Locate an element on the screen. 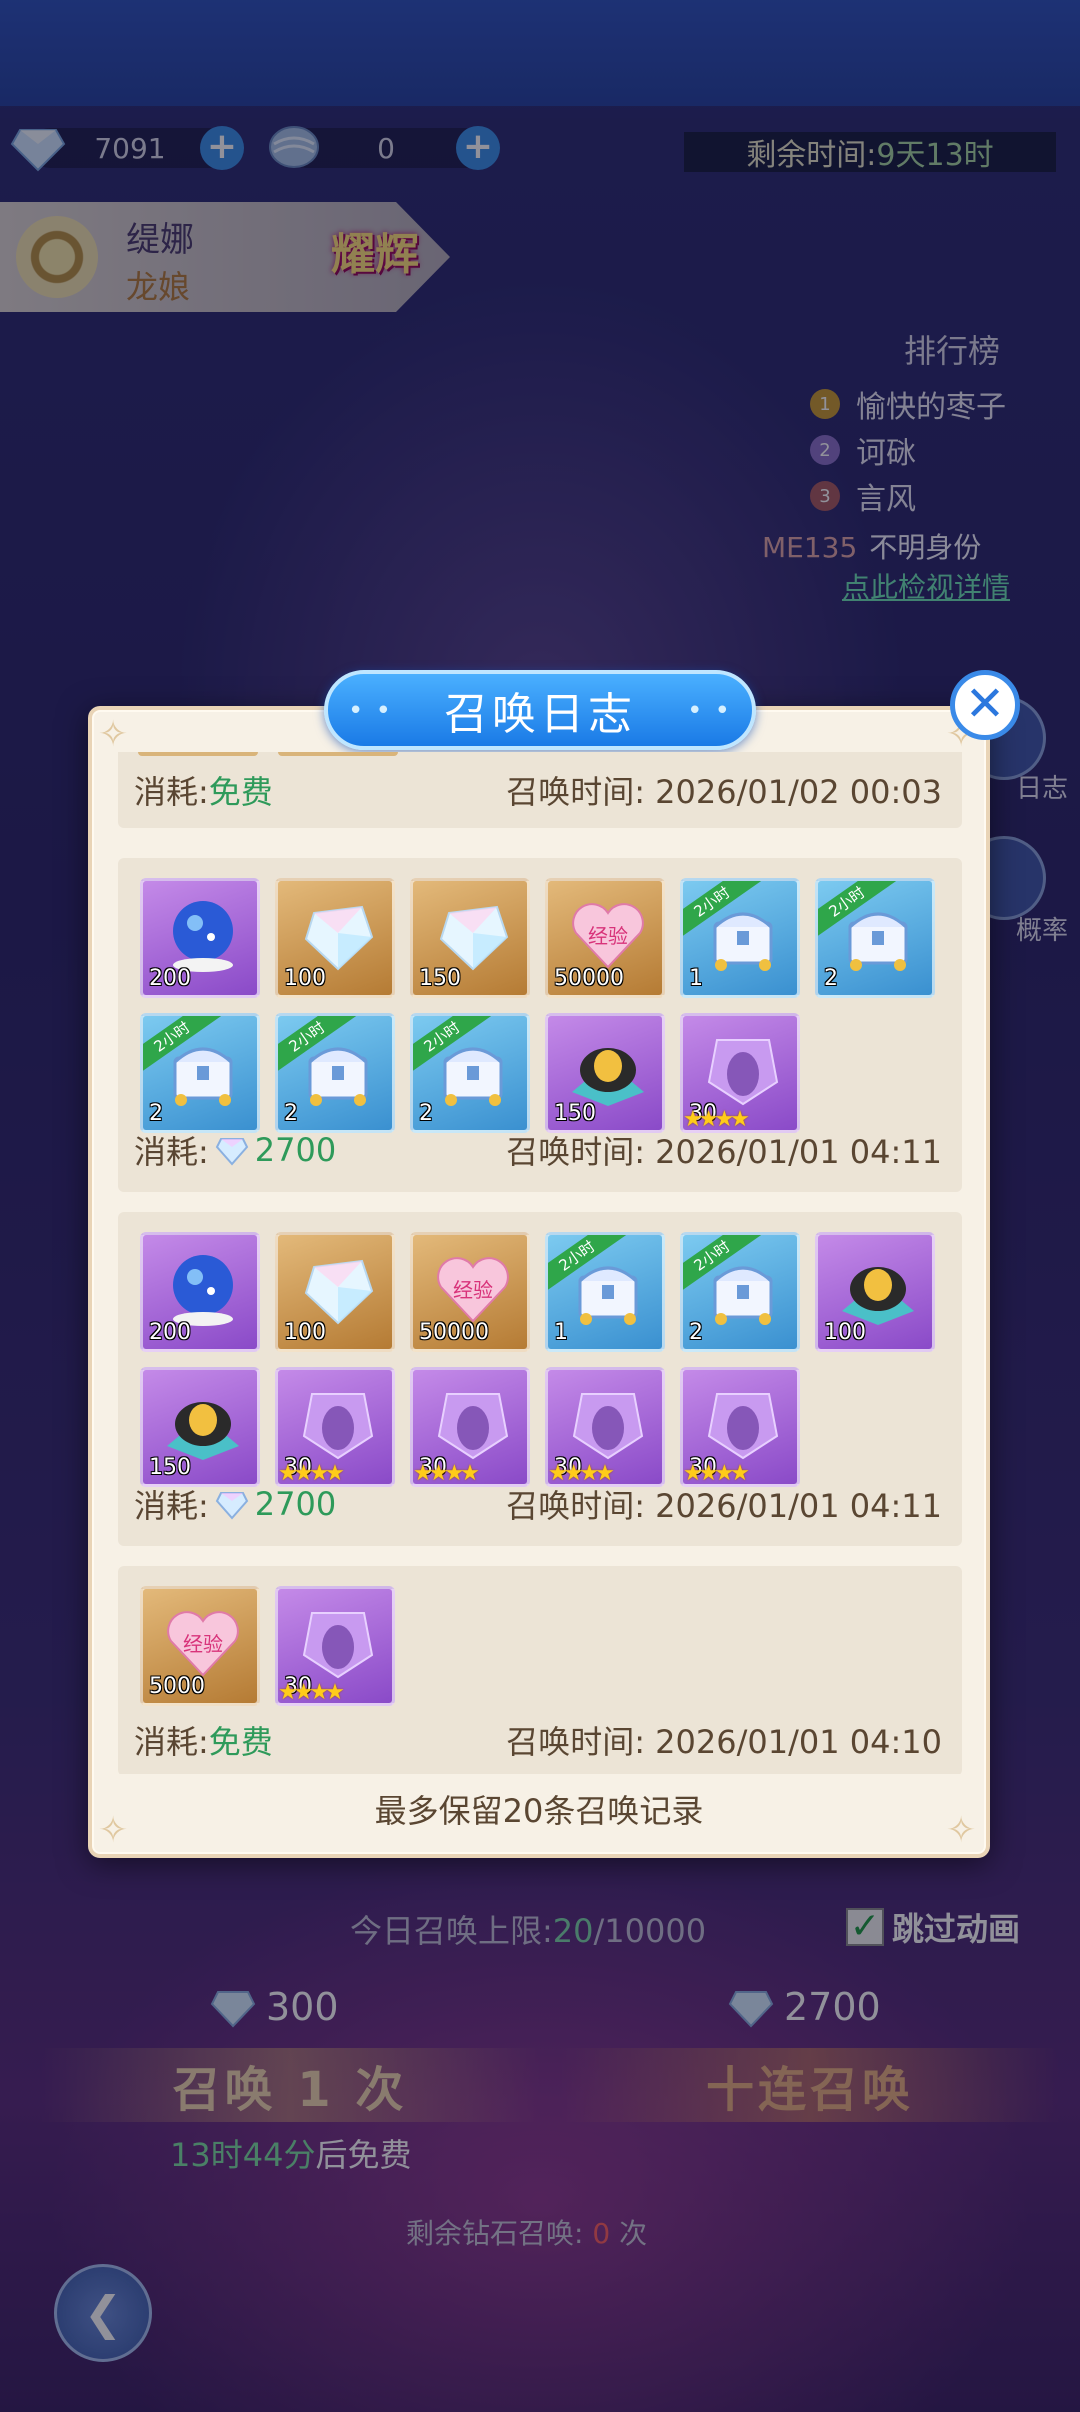  record-footer: 消耗: 免费 召唤时间: 2026/01/02 00:03 is located at coordinates (544, 790).